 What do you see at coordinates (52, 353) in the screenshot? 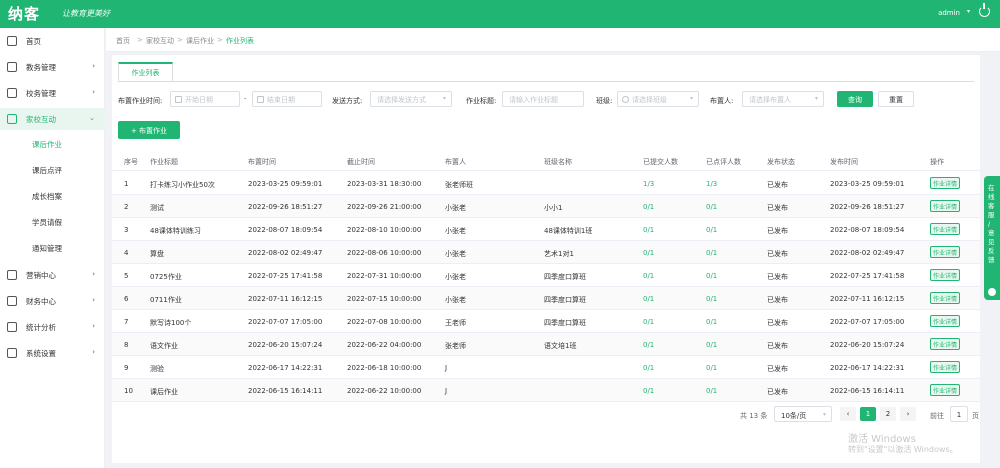
I see `sidebar-item-settings: 系统设置 ›` at bounding box center [52, 353].